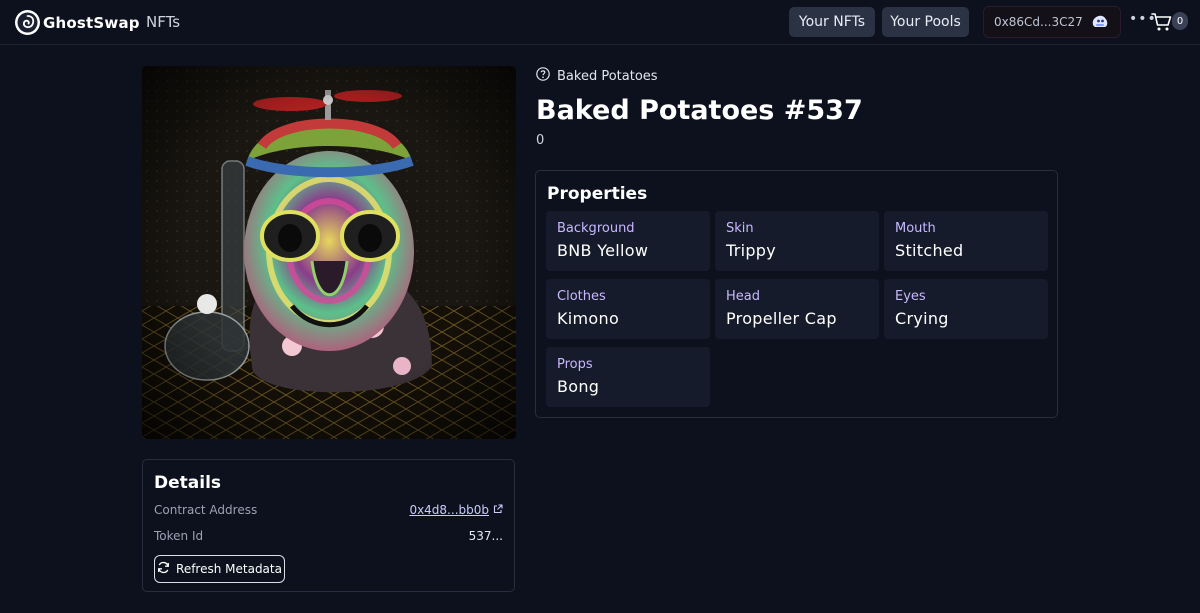  Describe the element at coordinates (1162, 22) in the screenshot. I see `cart-icon` at that location.